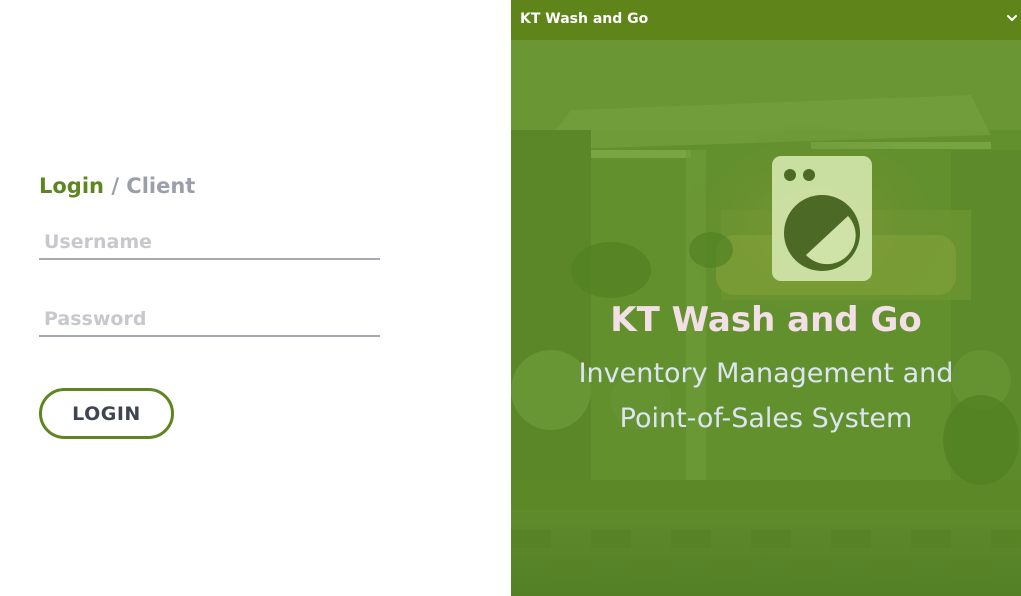 The image size is (1021, 596). What do you see at coordinates (766, 373) in the screenshot?
I see `hero-subtitle-line: Inventory Management and` at bounding box center [766, 373].